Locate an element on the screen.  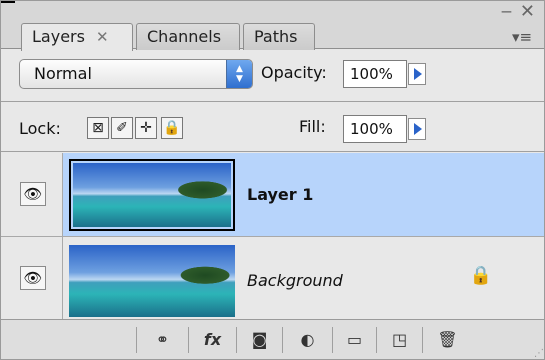
bottom-toolbar: ⚭ fx ◙ ◐ ▭ ◳ 🗑 ⋰ is located at coordinates (272, 339).